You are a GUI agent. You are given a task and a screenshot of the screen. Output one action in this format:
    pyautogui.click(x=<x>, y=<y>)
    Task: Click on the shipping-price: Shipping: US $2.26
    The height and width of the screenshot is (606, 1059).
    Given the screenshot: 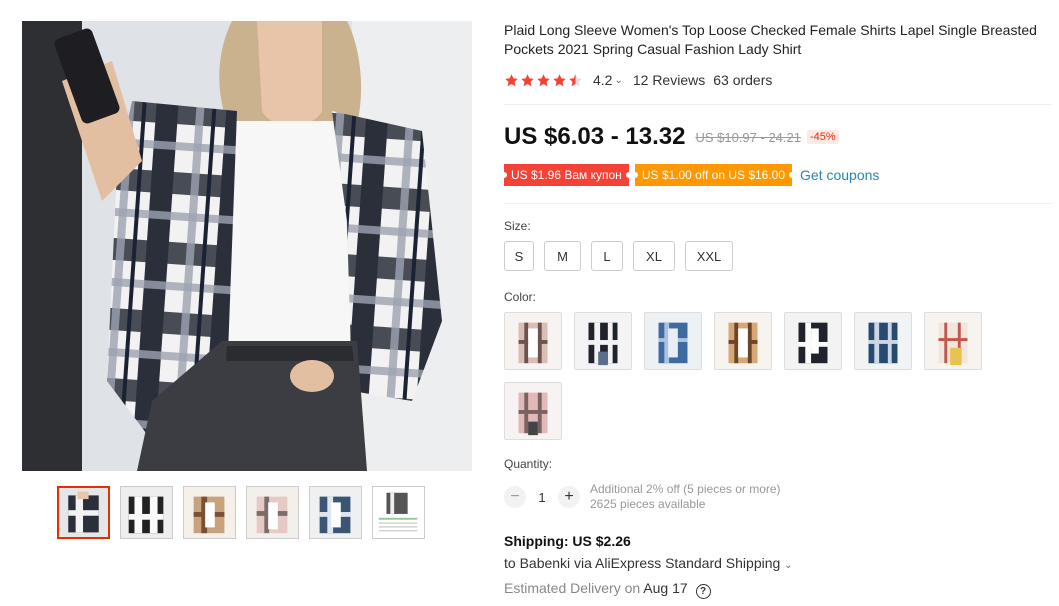 What is the action you would take?
    pyautogui.click(x=567, y=541)
    